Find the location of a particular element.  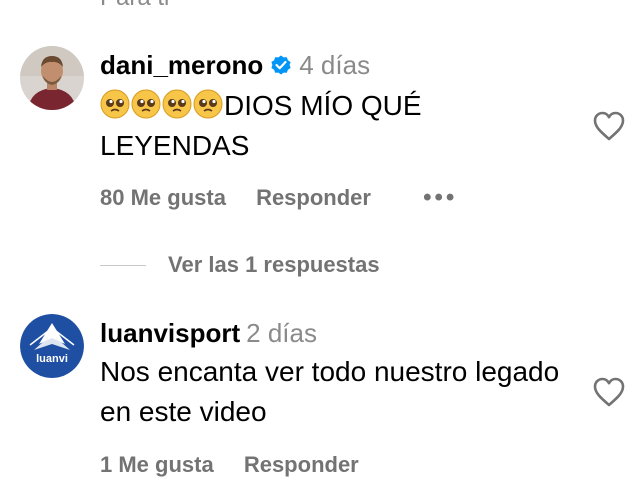

view-replies-label: Ver las 1 respuestas is located at coordinates (274, 264).